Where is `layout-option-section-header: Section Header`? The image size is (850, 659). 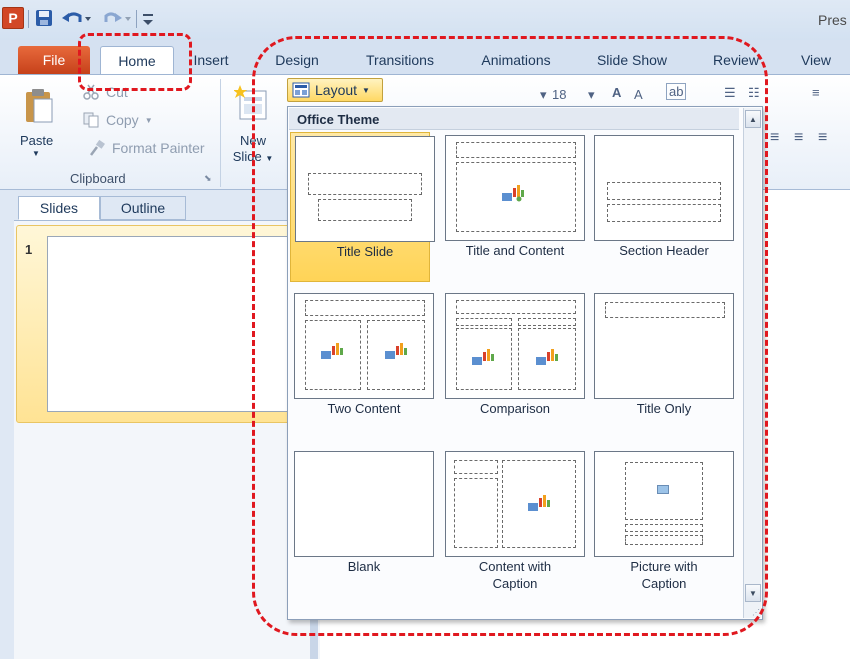 layout-option-section-header: Section Header is located at coordinates (662, 207).